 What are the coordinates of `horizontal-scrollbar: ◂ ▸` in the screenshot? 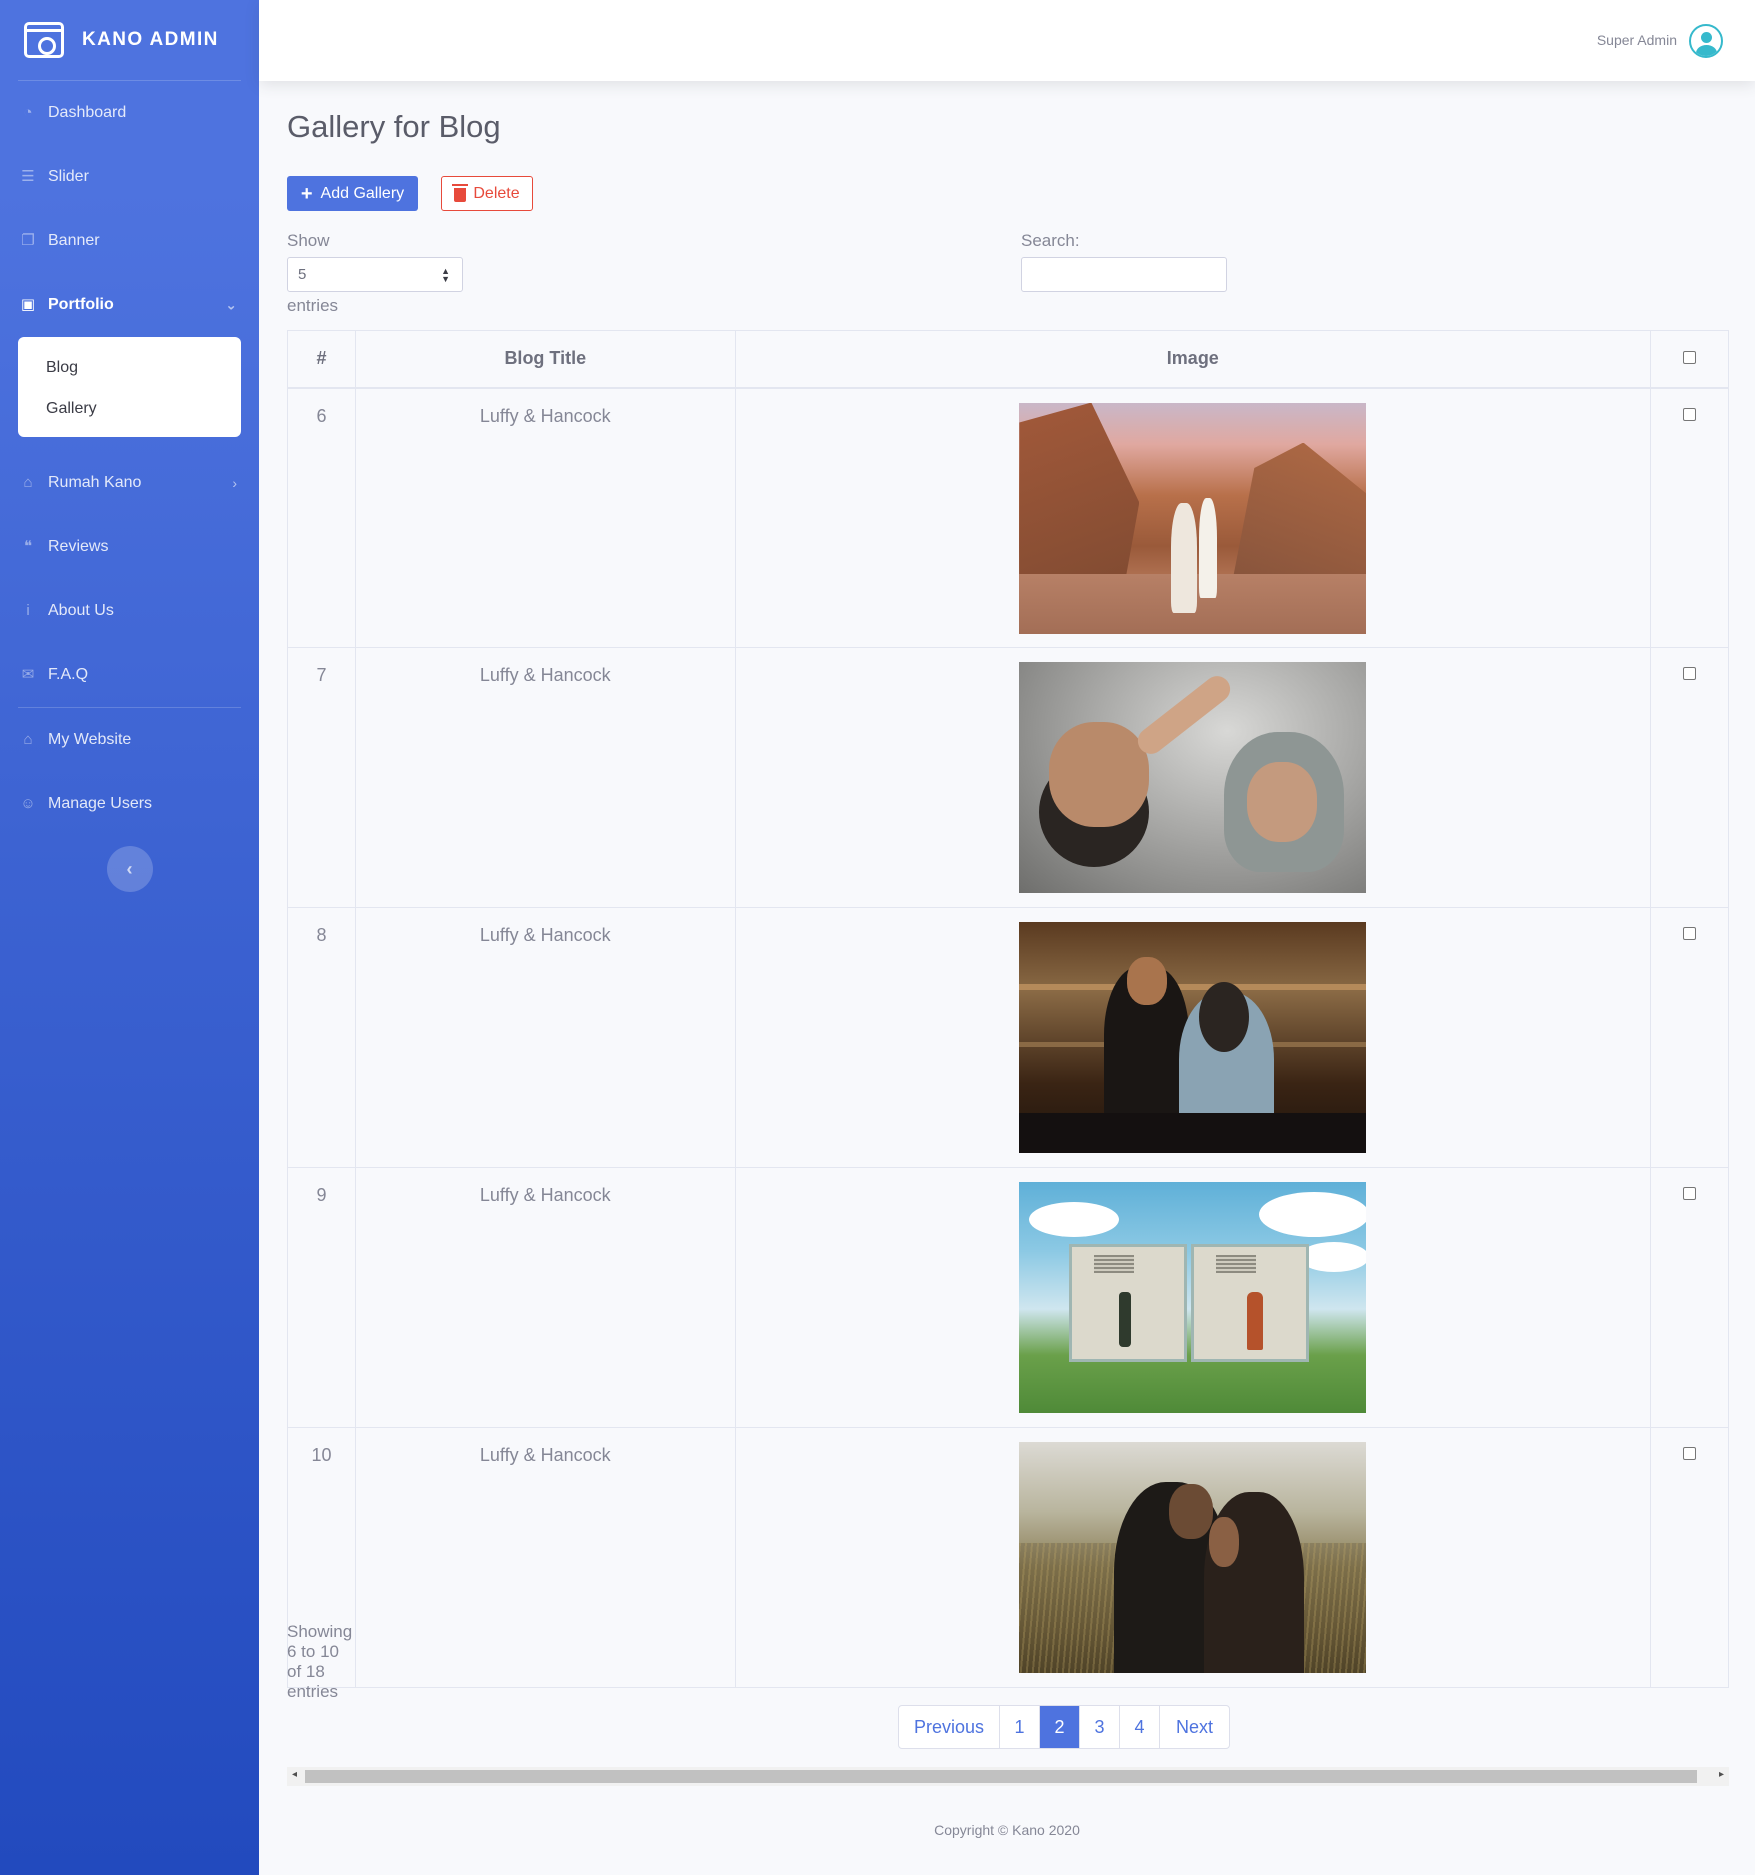 It's located at (1008, 1776).